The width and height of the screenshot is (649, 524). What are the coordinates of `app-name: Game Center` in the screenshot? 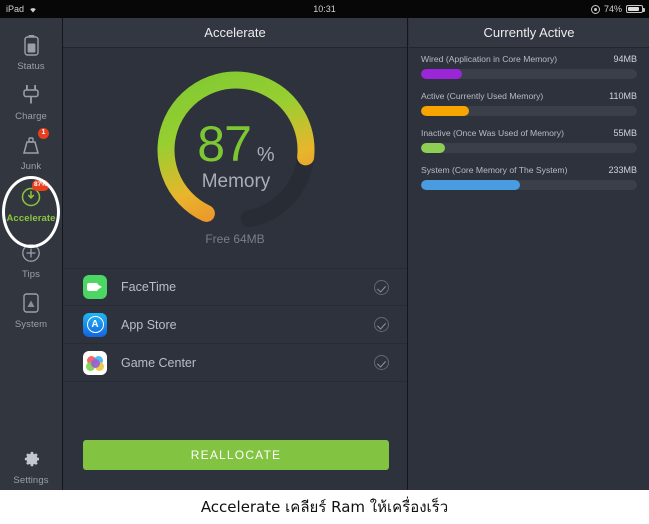 It's located at (159, 362).